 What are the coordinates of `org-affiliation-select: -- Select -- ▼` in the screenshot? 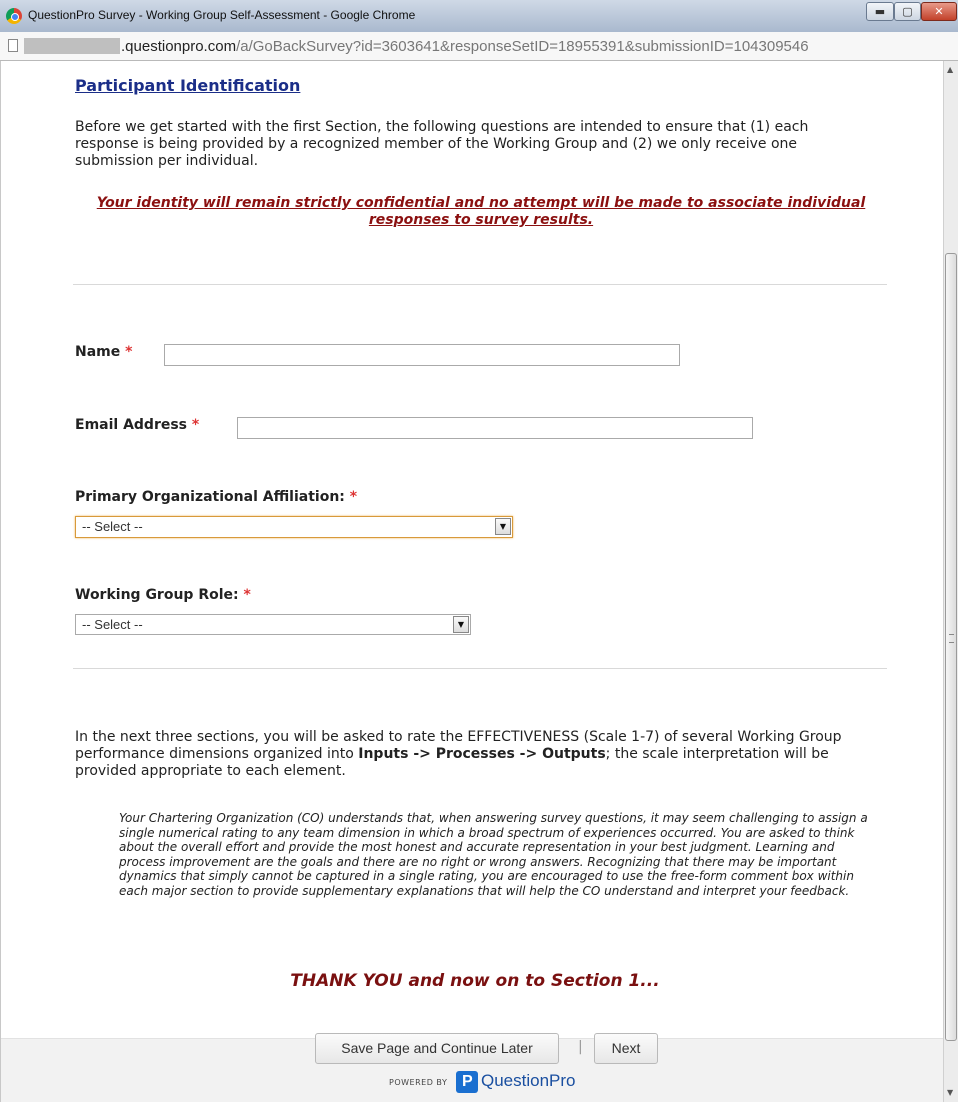 It's located at (294, 527).